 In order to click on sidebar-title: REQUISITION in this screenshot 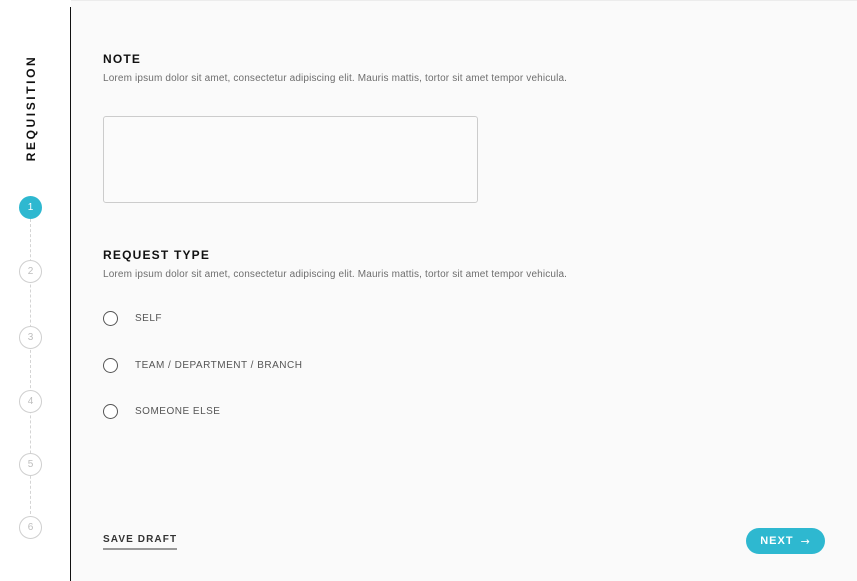, I will do `click(31, 108)`.